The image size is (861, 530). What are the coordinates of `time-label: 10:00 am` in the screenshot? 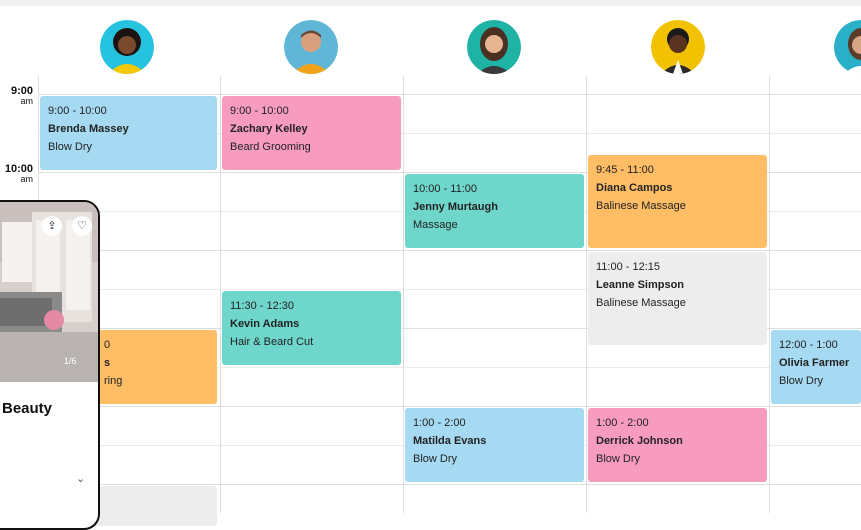 It's located at (18, 173).